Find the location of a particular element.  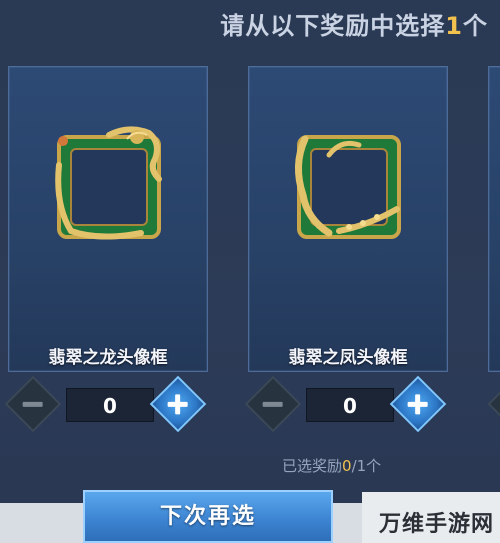

selected-prefix: 已选奖励 is located at coordinates (312, 466).